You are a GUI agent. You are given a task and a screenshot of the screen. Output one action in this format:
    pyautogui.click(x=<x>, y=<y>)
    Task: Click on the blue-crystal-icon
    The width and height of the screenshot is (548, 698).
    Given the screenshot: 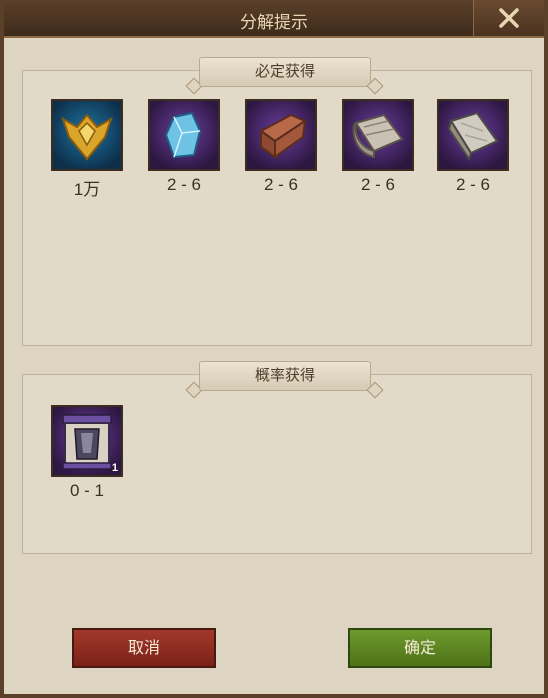 What is the action you would take?
    pyautogui.click(x=183, y=135)
    